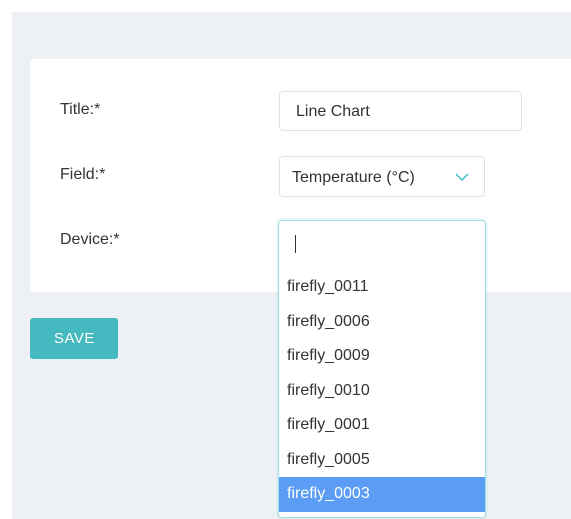 The height and width of the screenshot is (519, 571). I want to click on chevron-down-icon, so click(462, 177).